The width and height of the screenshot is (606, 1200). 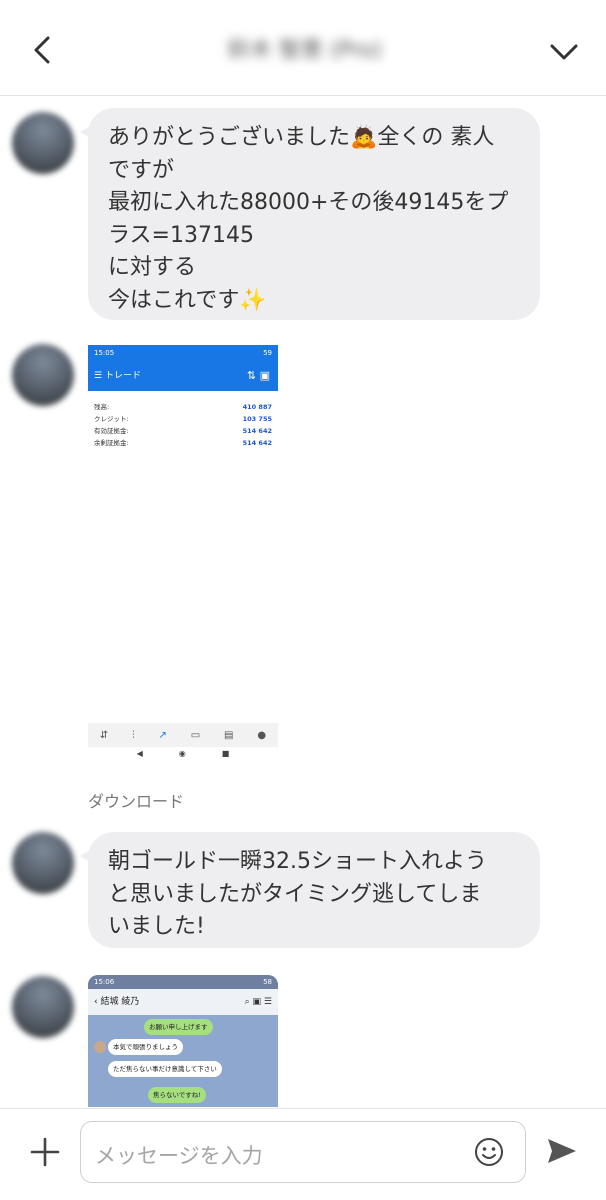 What do you see at coordinates (257, 407) in the screenshot?
I see `row-value: 410 887` at bounding box center [257, 407].